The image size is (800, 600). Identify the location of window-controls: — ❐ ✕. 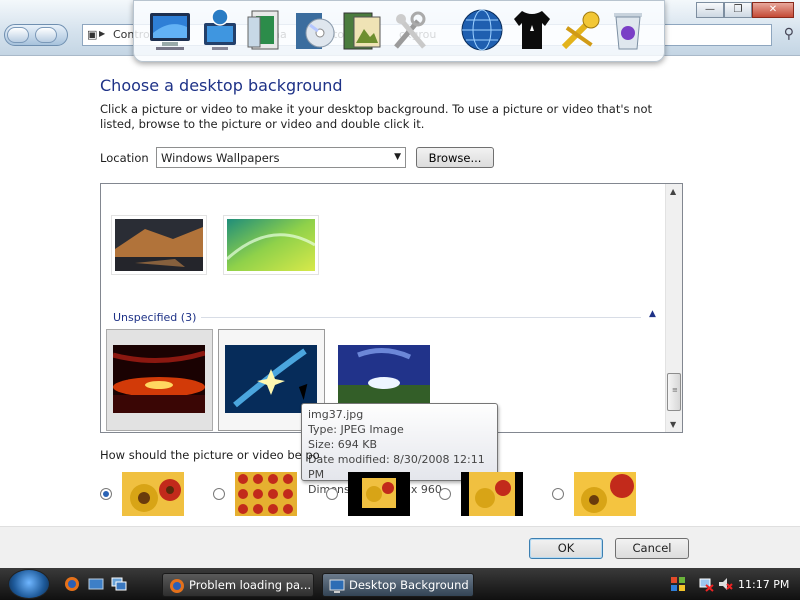
(745, 10).